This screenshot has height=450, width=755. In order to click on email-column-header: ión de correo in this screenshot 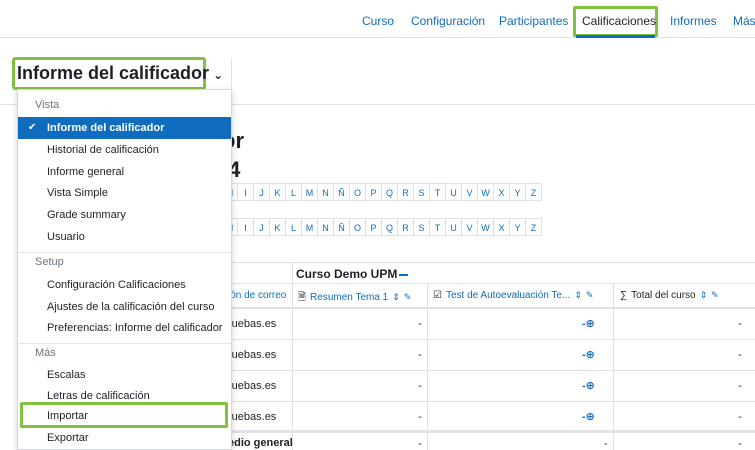, I will do `click(257, 295)`.